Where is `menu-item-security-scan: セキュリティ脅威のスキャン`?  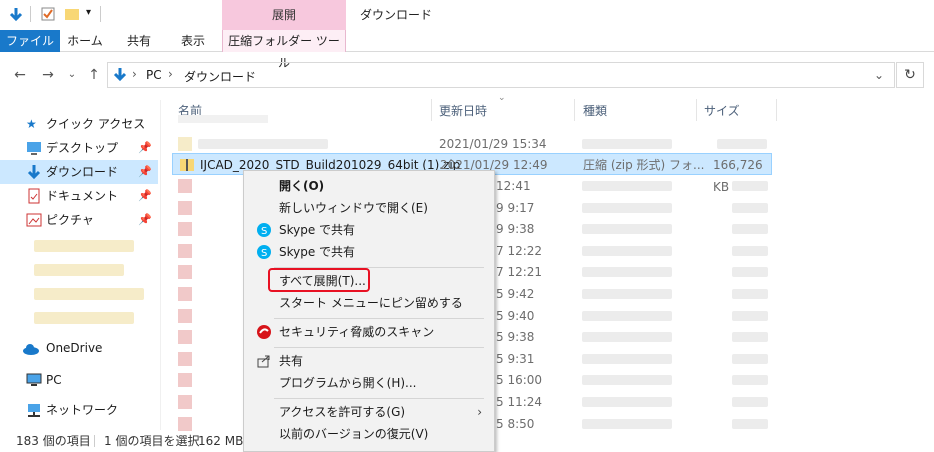 menu-item-security-scan: セキュリティ脅威のスキャン is located at coordinates (369, 332).